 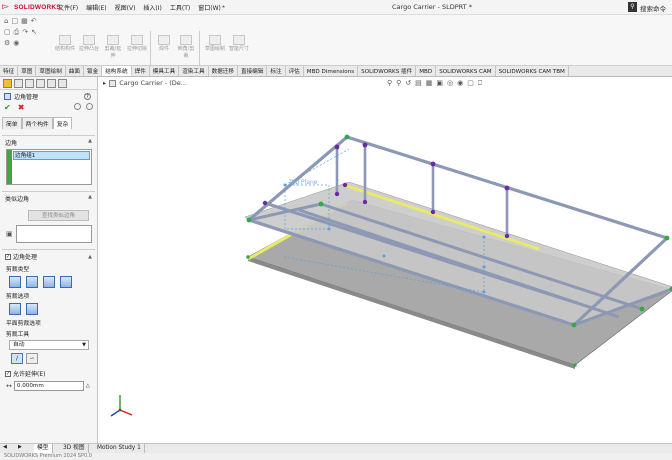 What do you see at coordinates (180, 7) in the screenshot?
I see `menu-tools: 工具(T)` at bounding box center [180, 7].